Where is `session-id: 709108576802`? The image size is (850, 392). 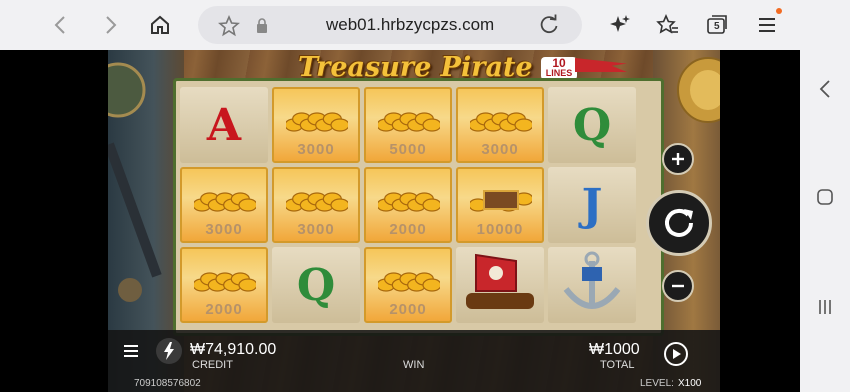 session-id: 709108576802 is located at coordinates (167, 383).